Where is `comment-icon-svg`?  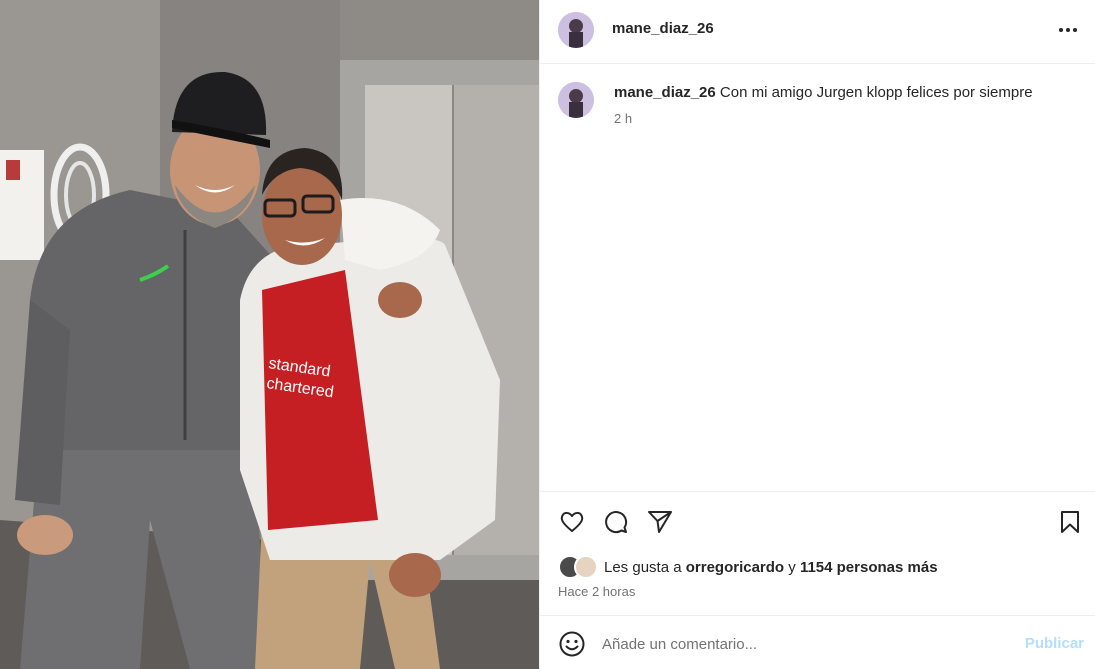
comment-icon-svg is located at coordinates (616, 522).